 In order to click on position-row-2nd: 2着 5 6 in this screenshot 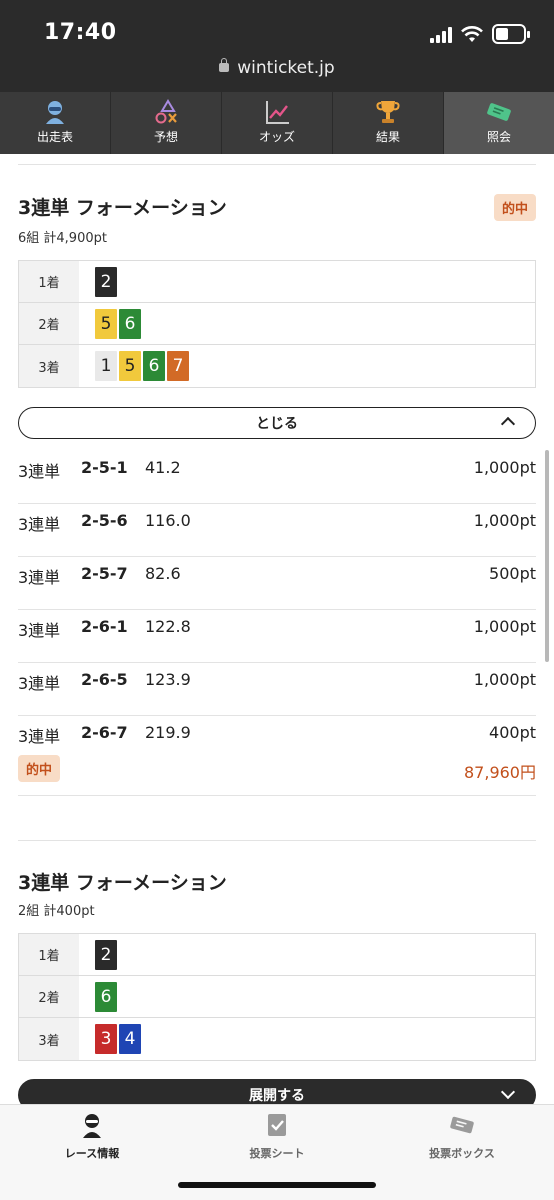, I will do `click(277, 324)`.